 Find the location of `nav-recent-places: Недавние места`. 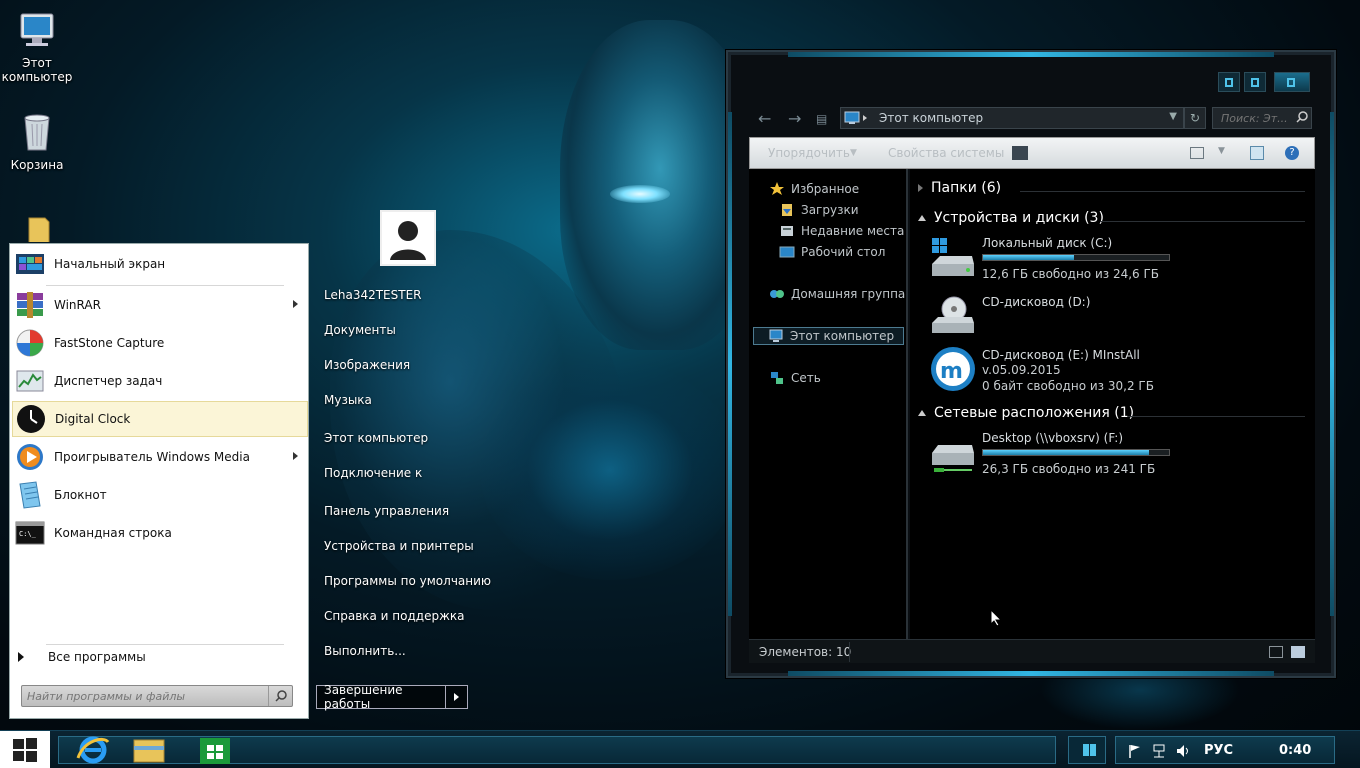

nav-recent-places: Недавние места is located at coordinates (841, 231).